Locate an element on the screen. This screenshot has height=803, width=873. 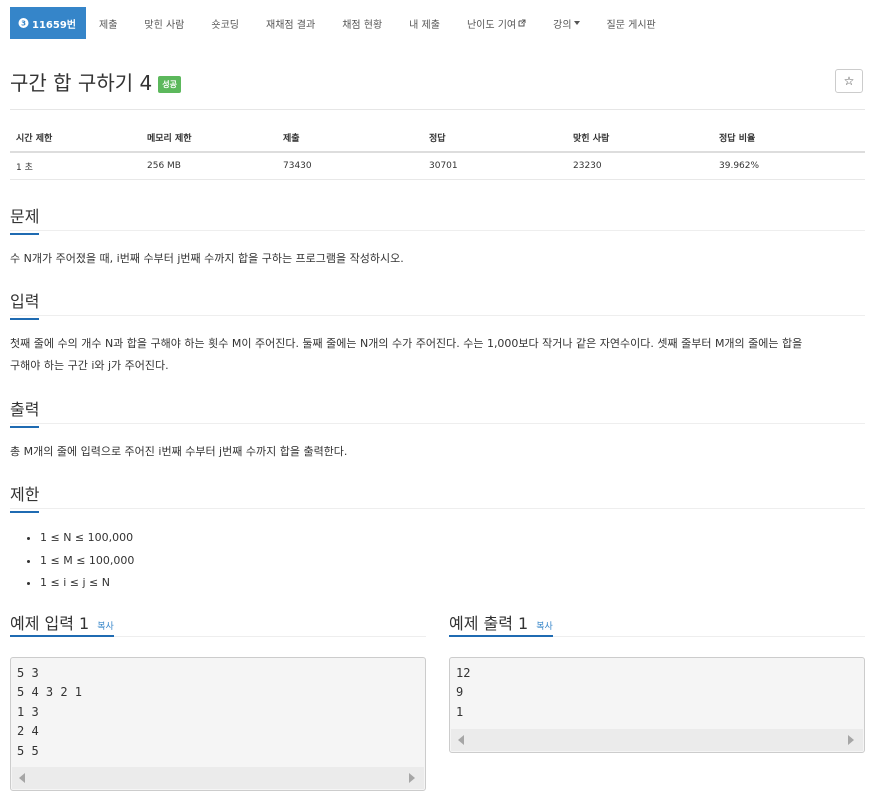
input-divider is located at coordinates (437, 315).